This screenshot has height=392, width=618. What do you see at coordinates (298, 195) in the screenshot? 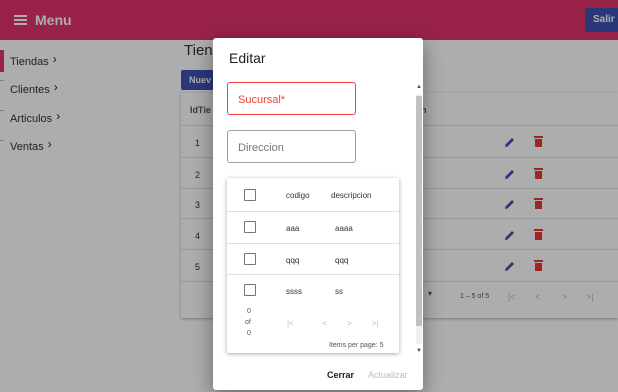
I see `column-header-codigo: codigo` at bounding box center [298, 195].